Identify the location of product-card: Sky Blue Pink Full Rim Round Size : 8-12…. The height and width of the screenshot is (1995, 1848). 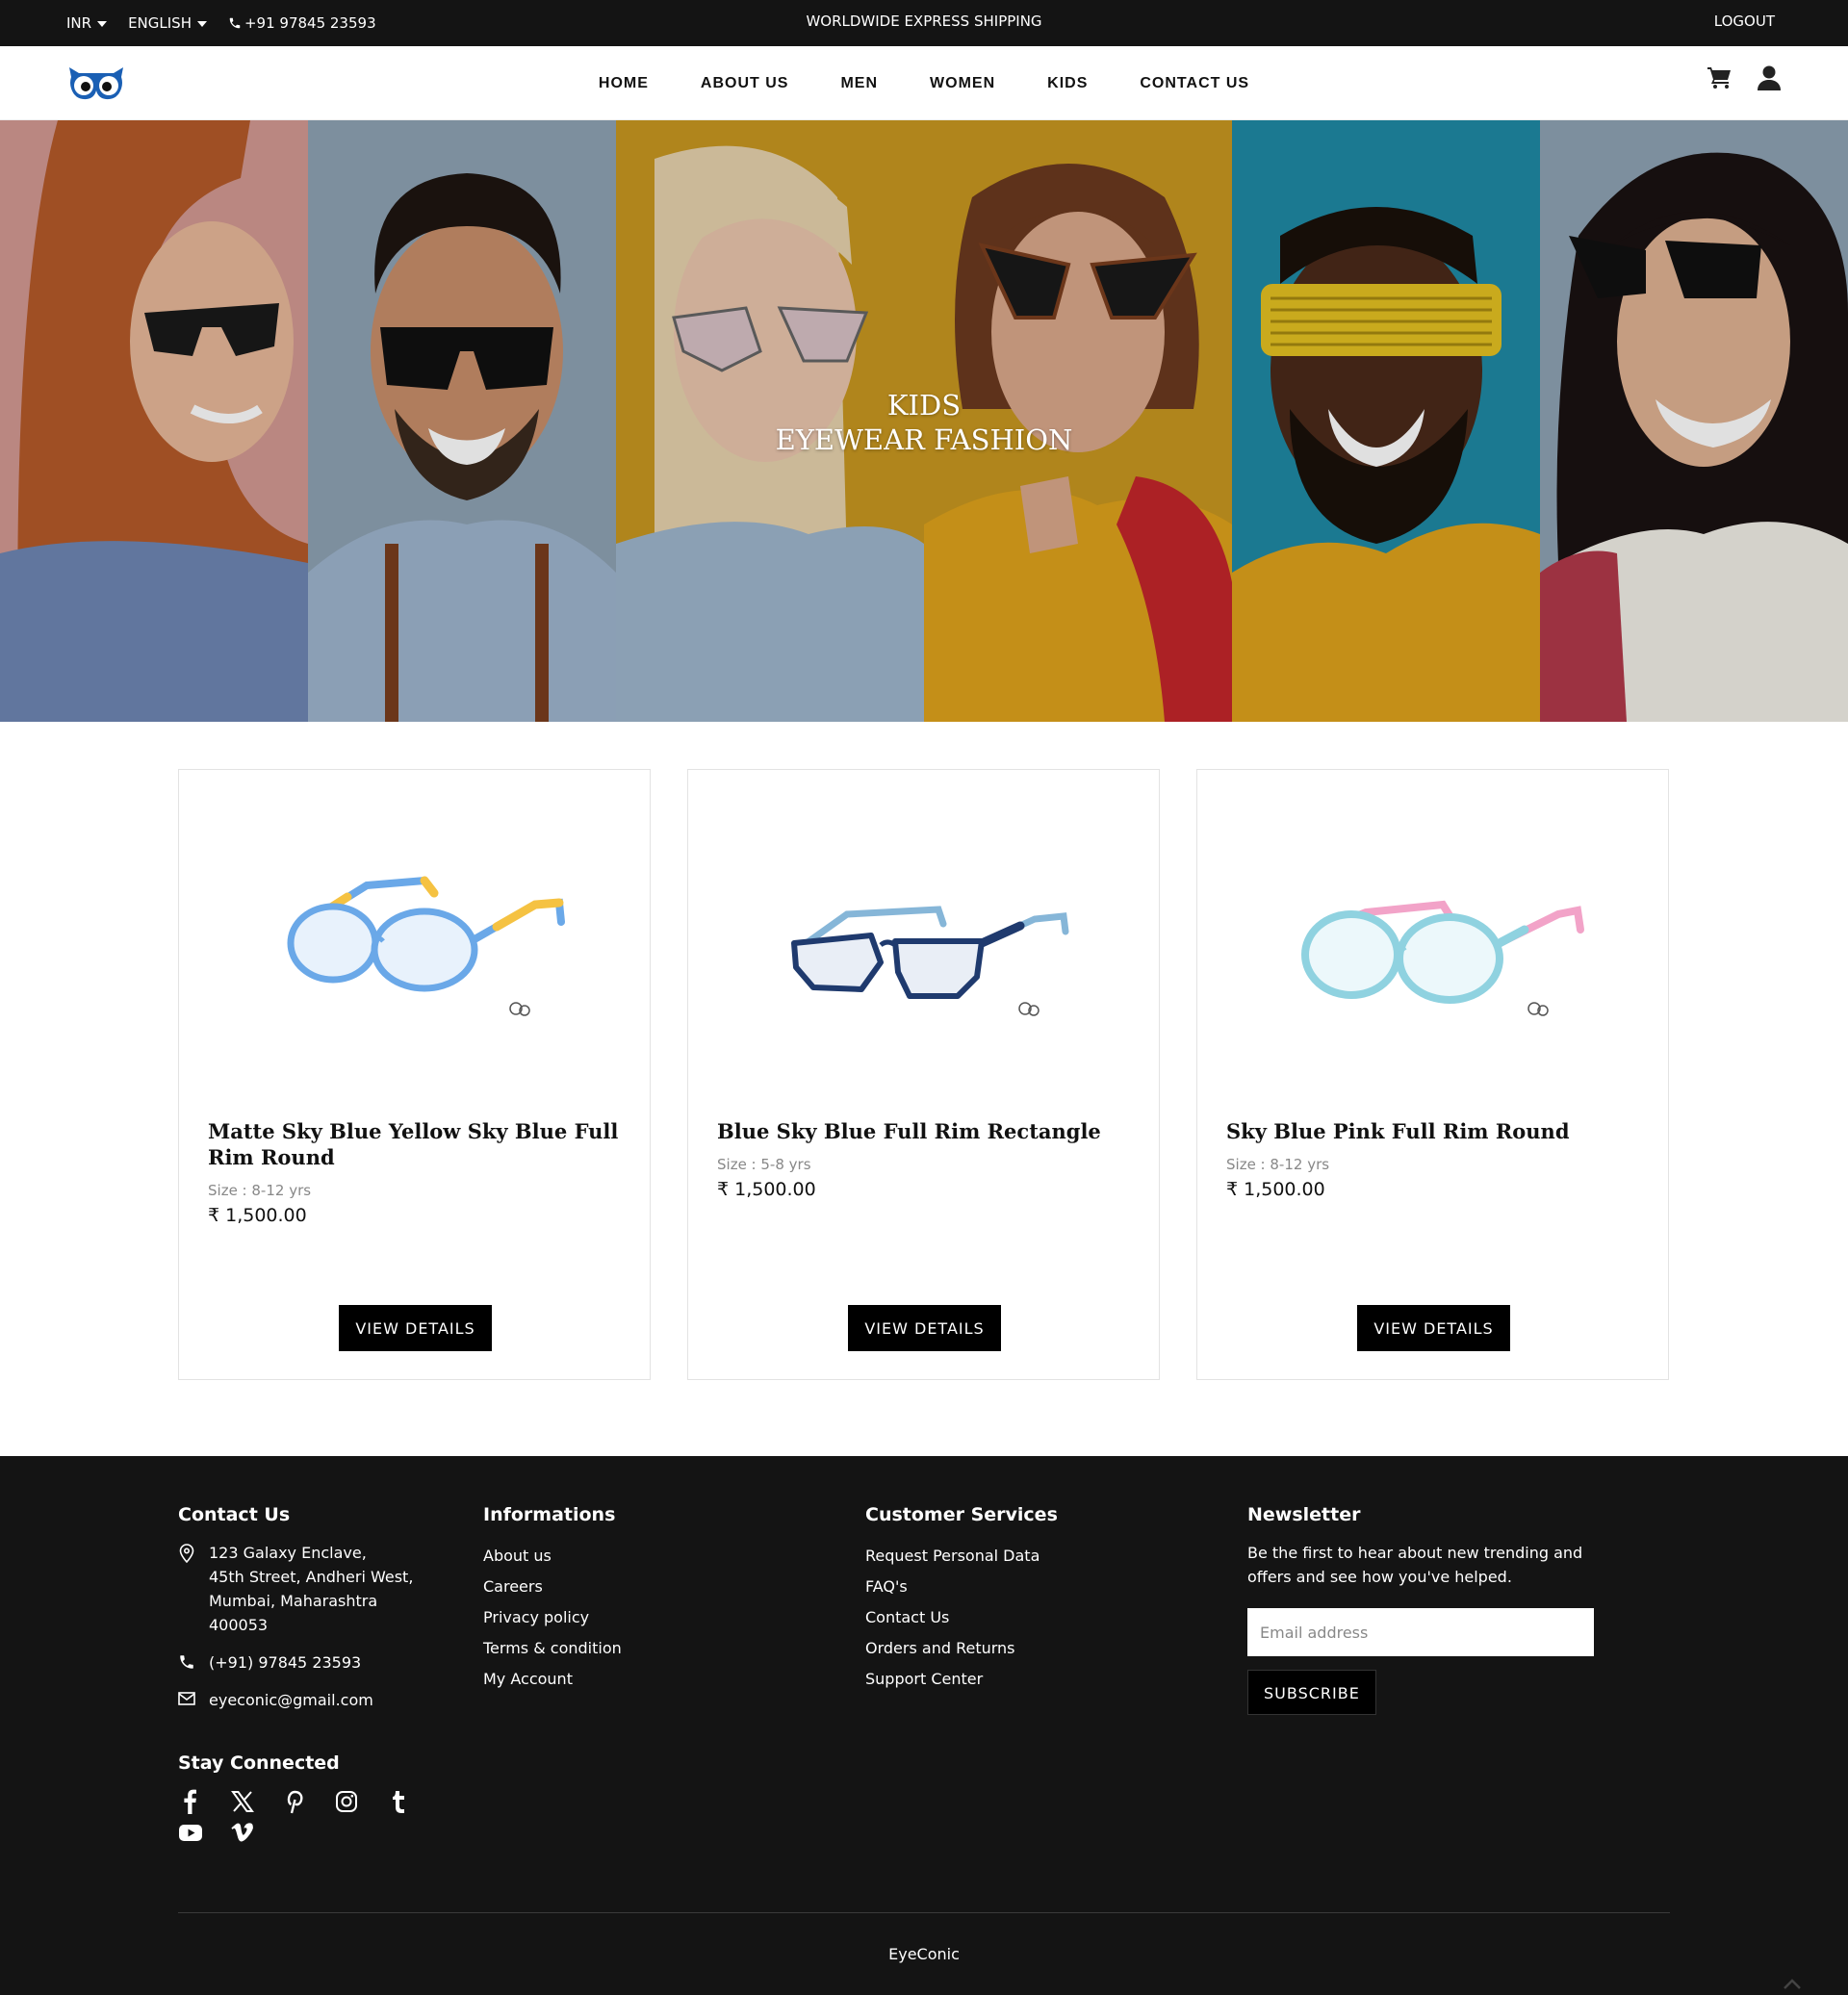
(1432, 1074).